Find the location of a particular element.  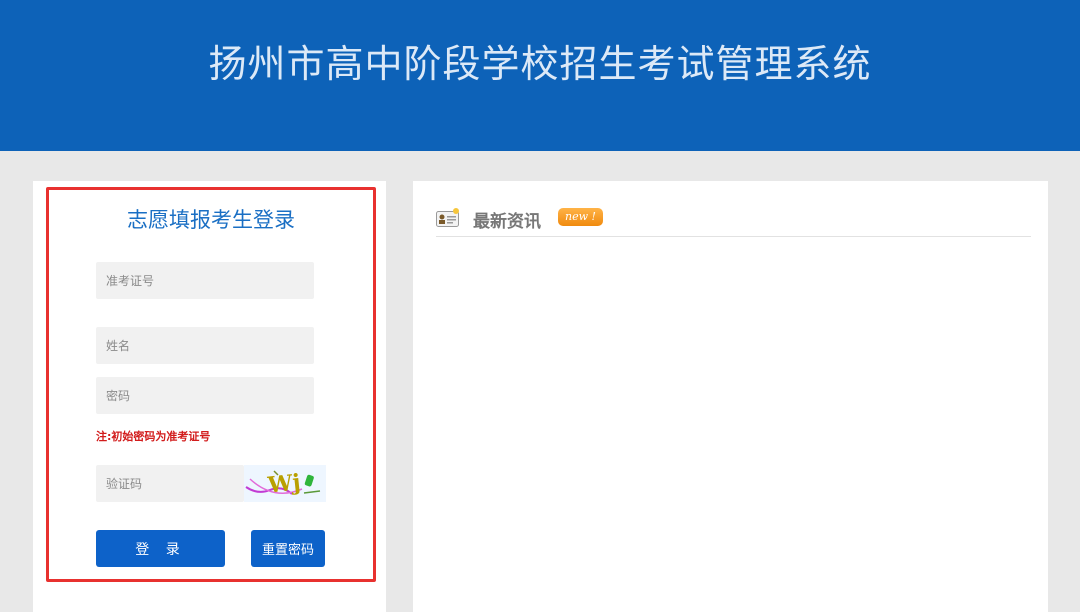

news-title: 最新资讯 is located at coordinates (507, 222).